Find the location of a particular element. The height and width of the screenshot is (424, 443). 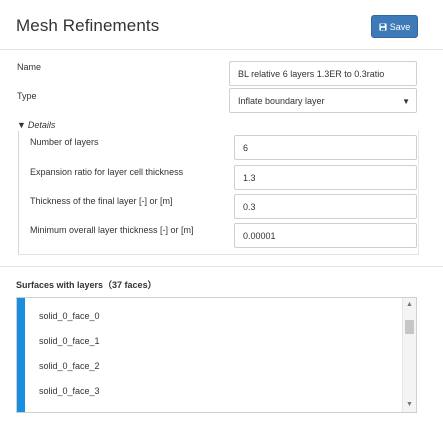

final-layer-thickness-field: 0.3 is located at coordinates (325, 206).